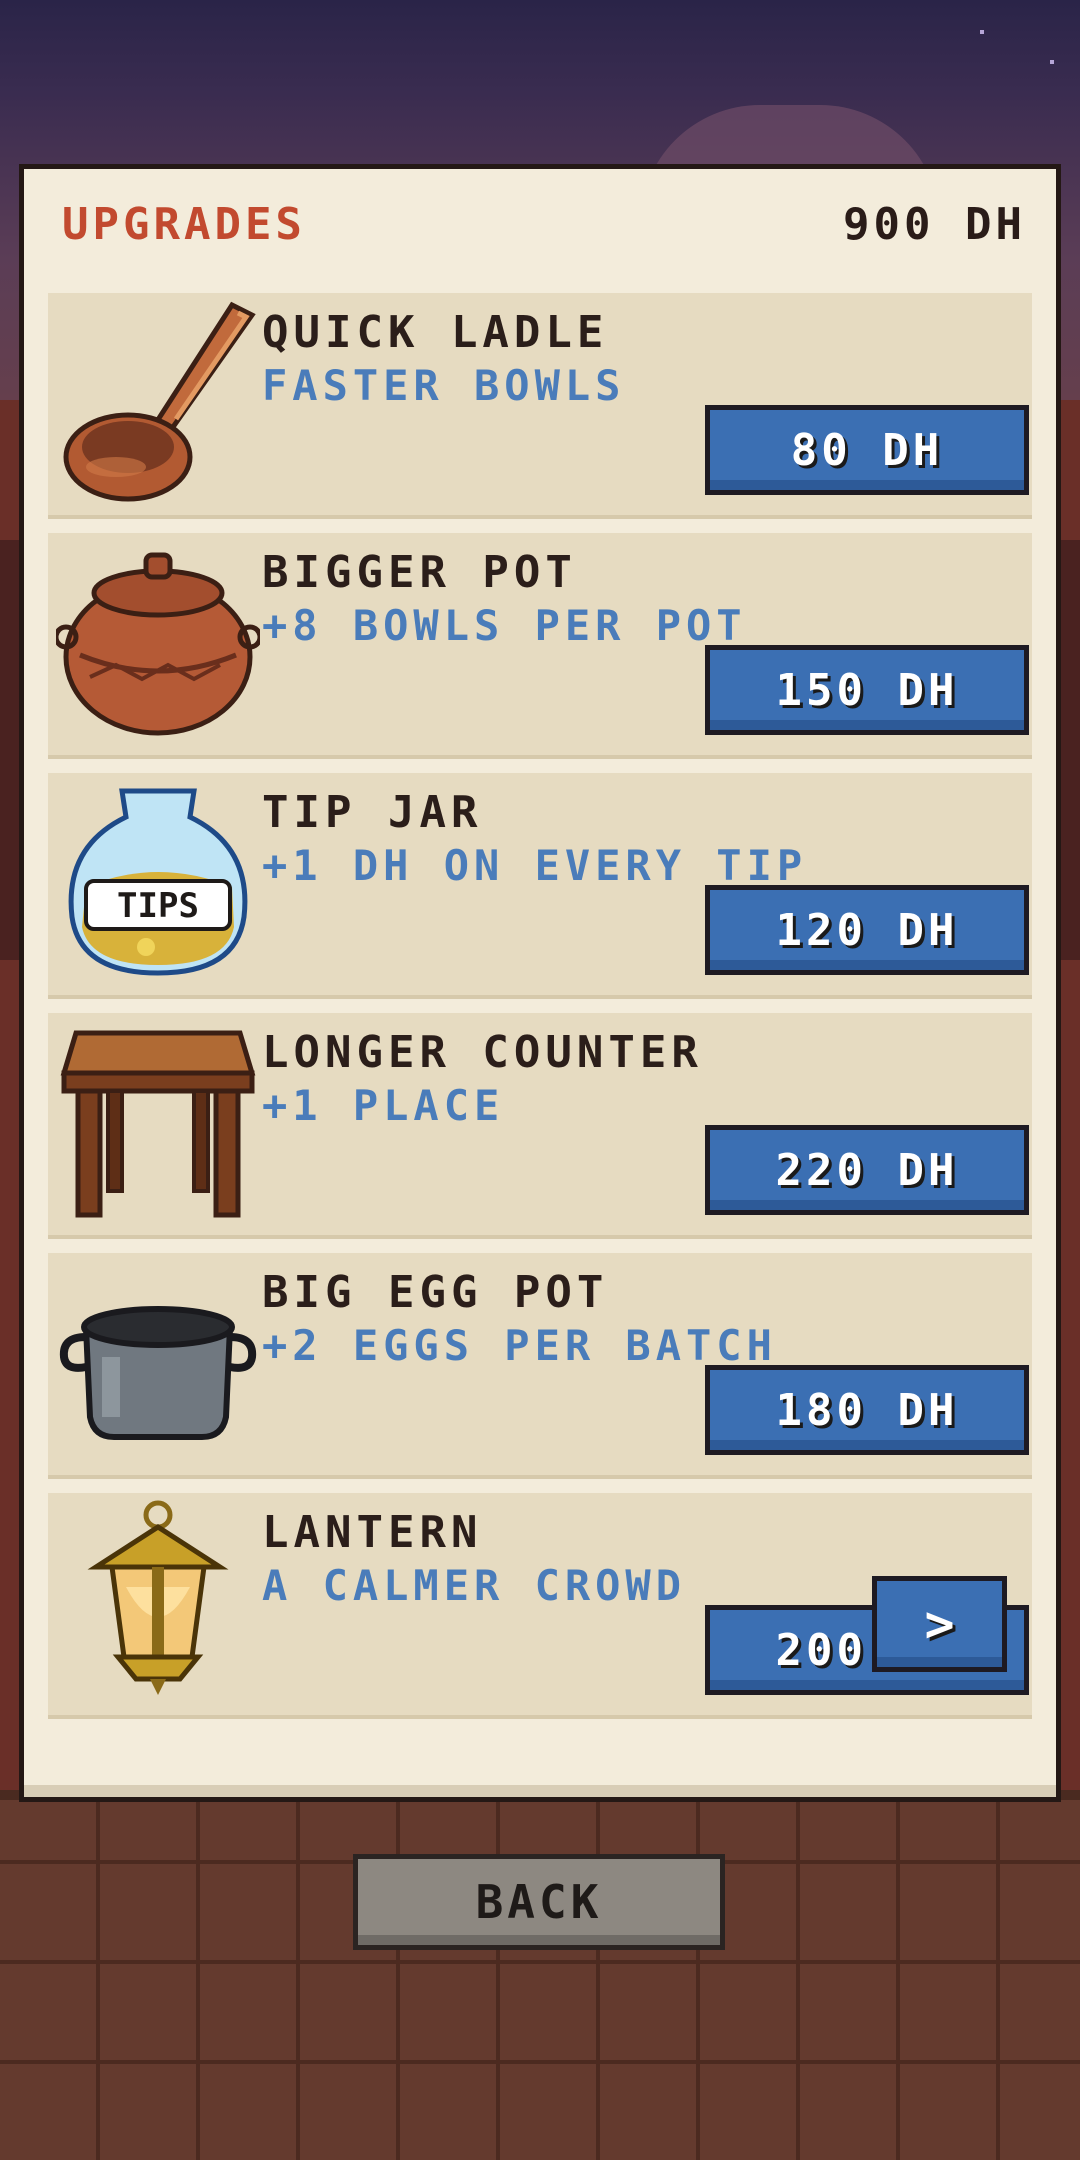 The width and height of the screenshot is (1080, 2160). I want to click on ladle-icon, so click(158, 401).